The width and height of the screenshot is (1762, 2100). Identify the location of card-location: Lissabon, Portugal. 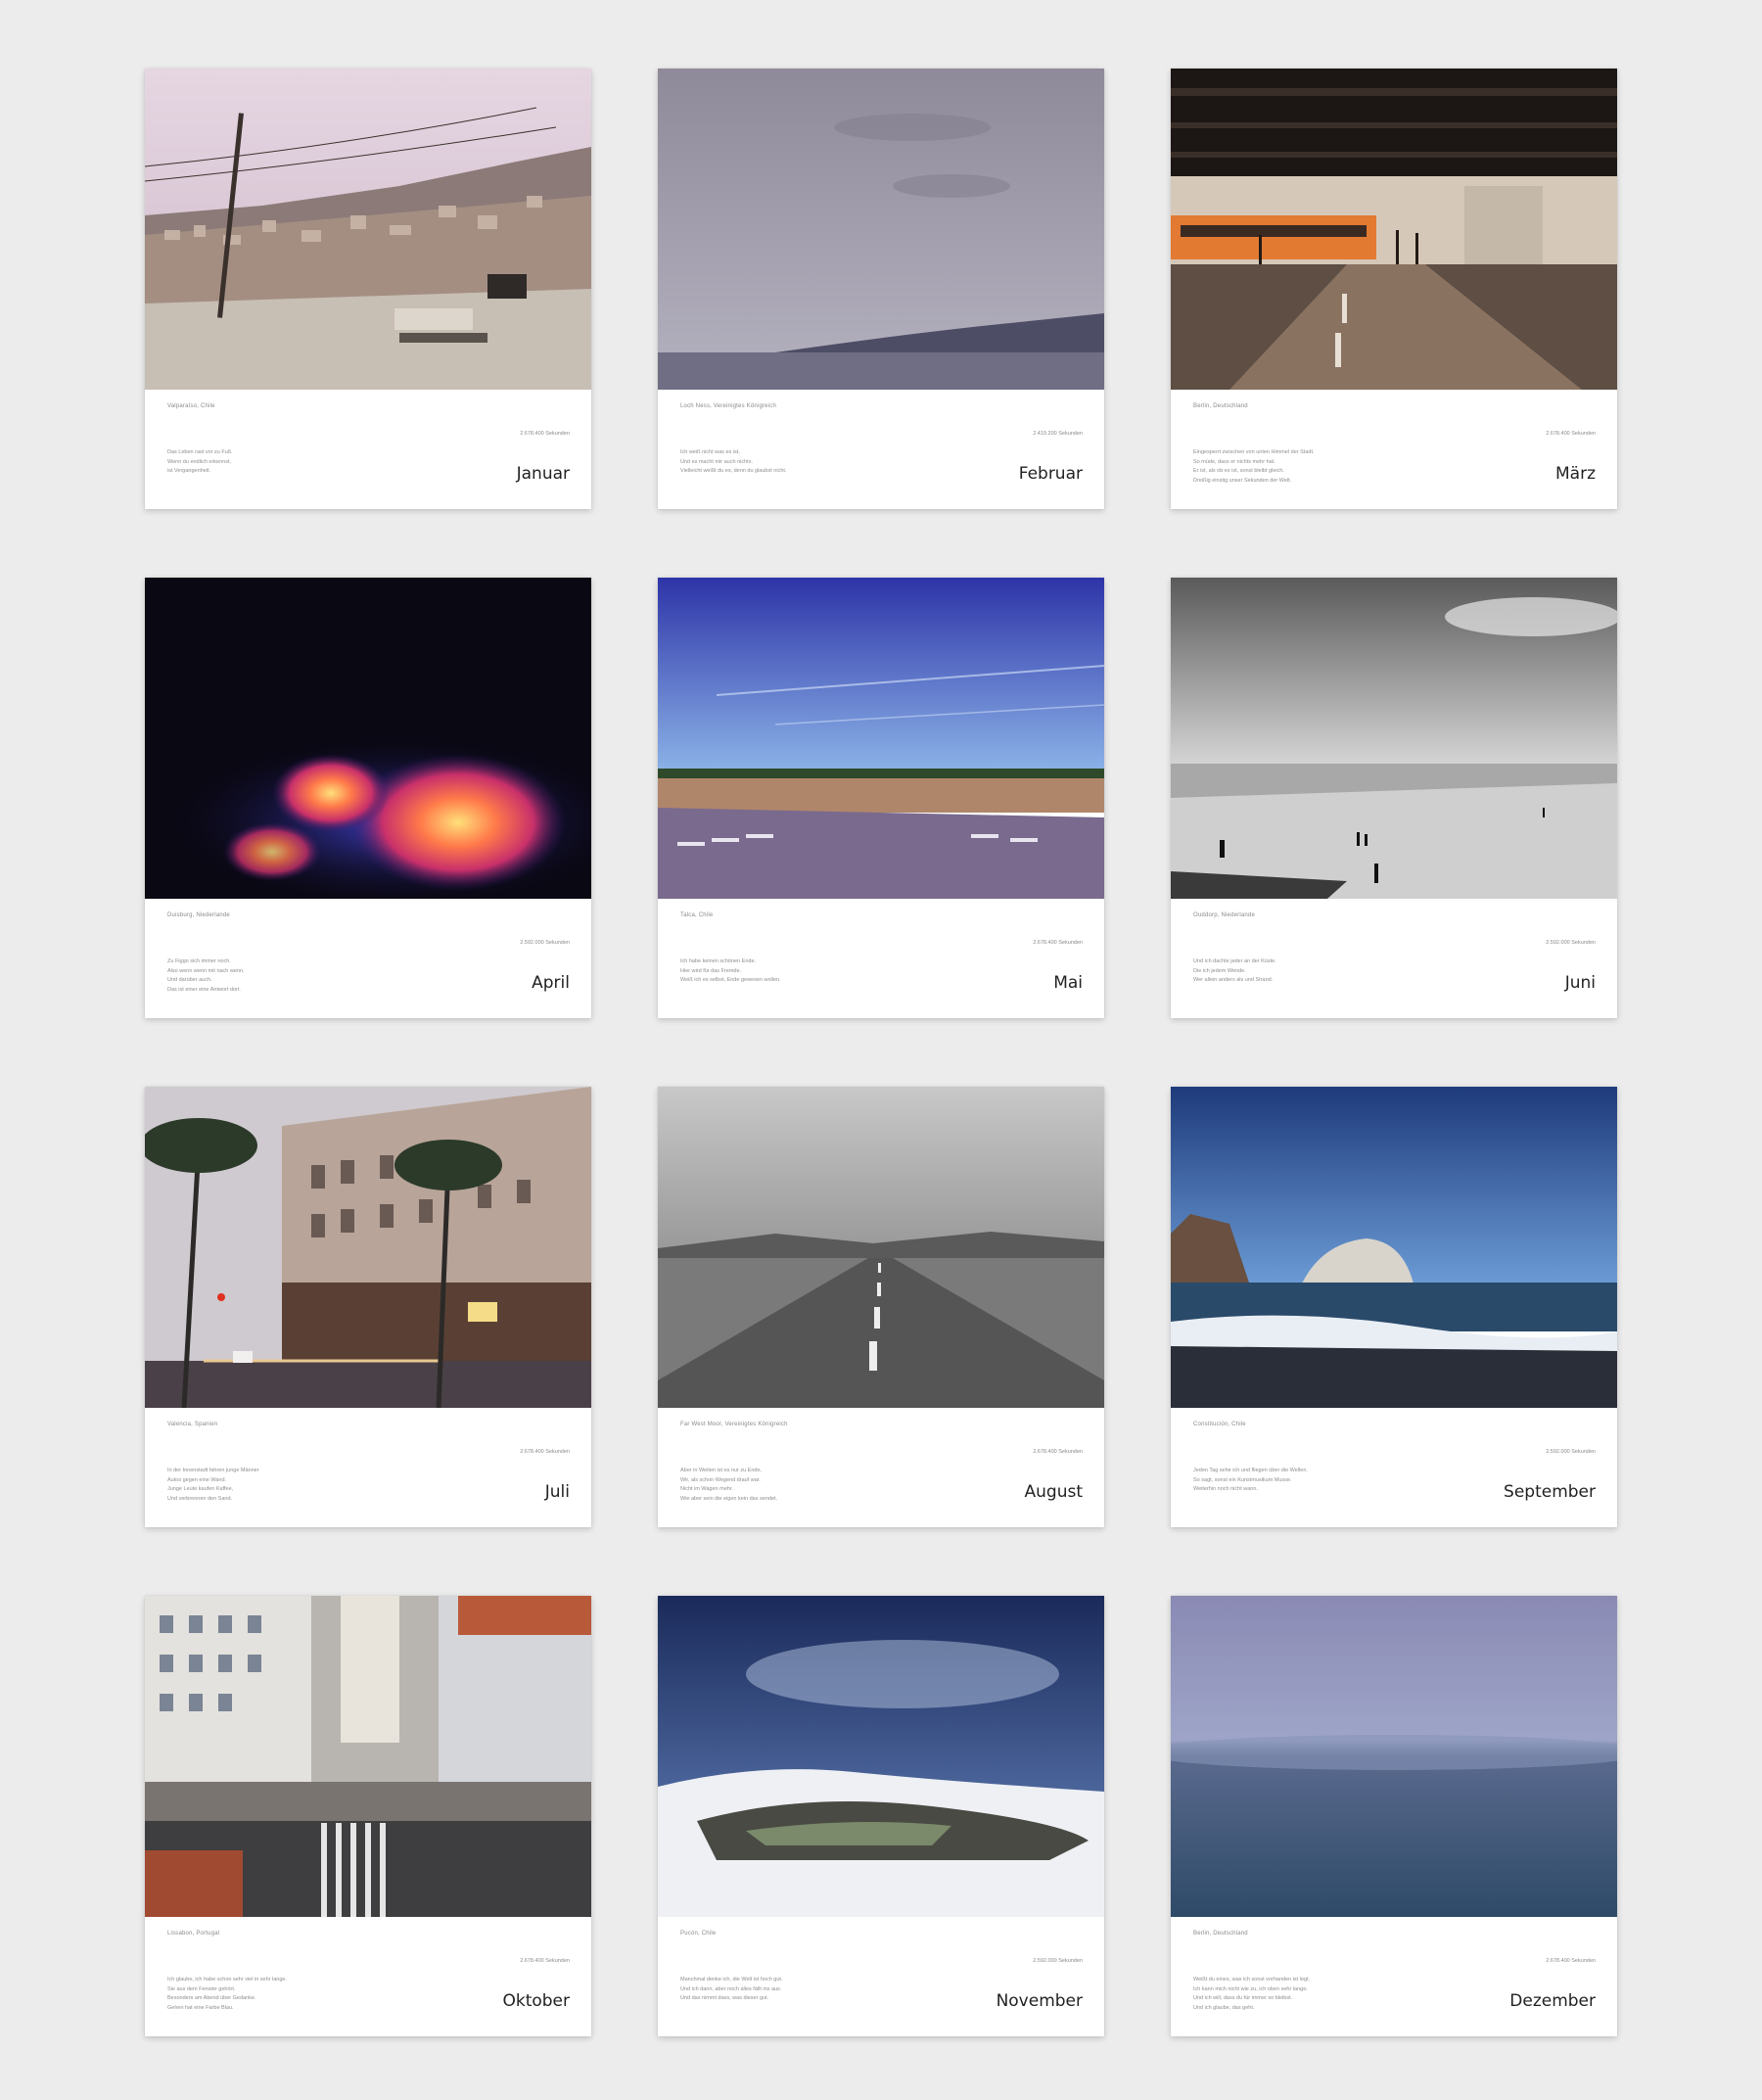
(193, 1934).